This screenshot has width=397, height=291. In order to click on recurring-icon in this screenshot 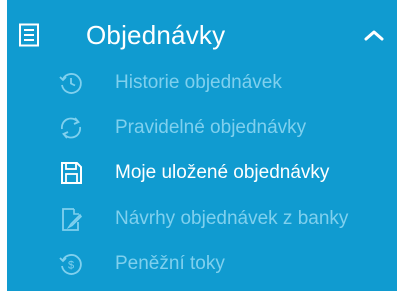, I will do `click(71, 128)`.